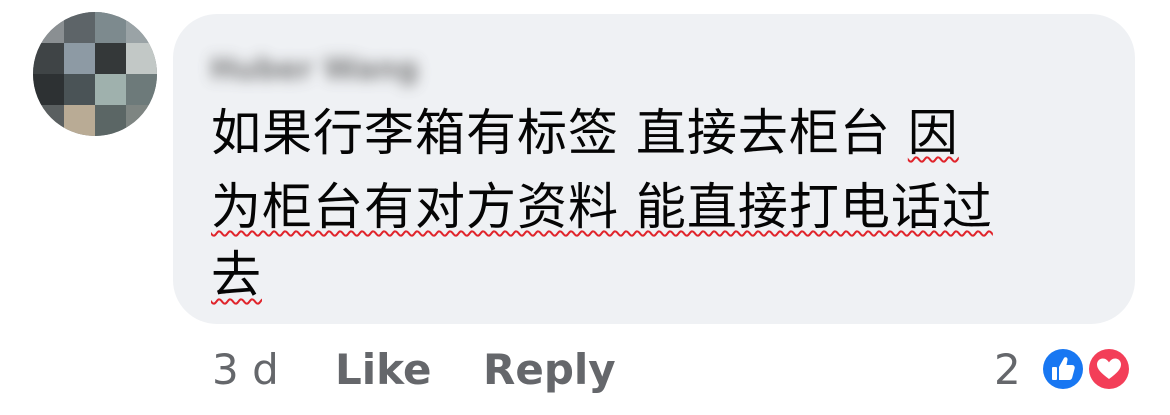 Image resolution: width=1170 pixels, height=415 pixels. I want to click on comment-timestamp: 3 d, so click(245, 370).